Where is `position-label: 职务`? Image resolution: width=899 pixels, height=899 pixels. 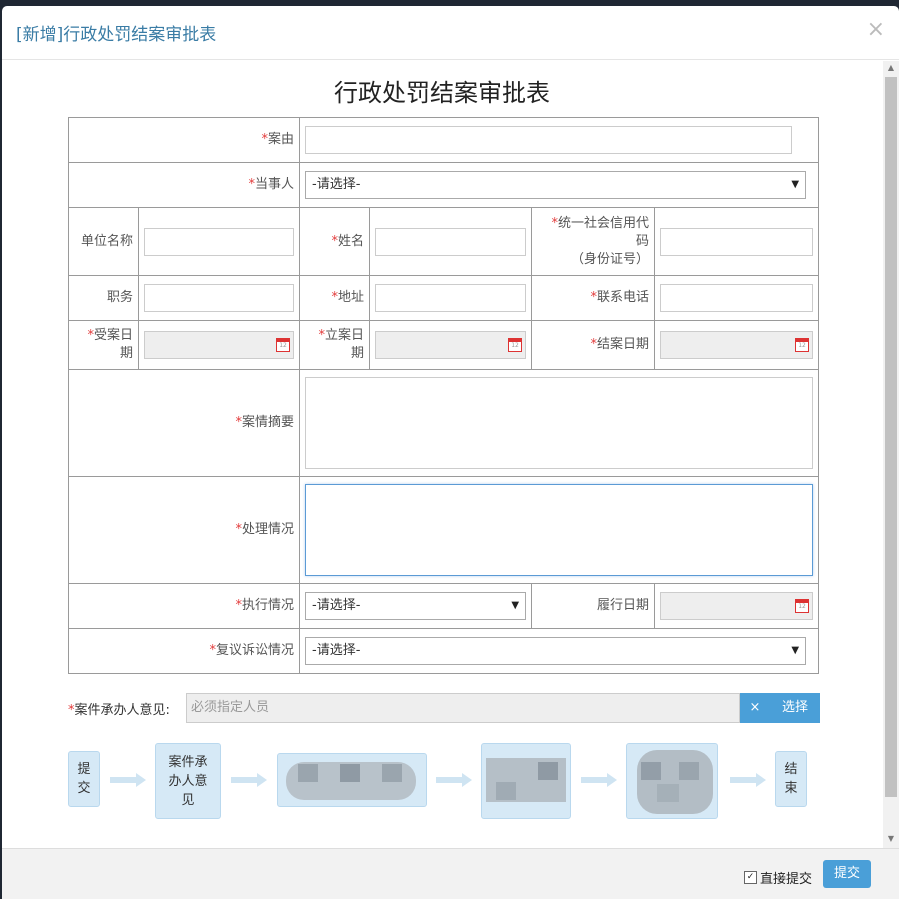 position-label: 职务 is located at coordinates (103, 298).